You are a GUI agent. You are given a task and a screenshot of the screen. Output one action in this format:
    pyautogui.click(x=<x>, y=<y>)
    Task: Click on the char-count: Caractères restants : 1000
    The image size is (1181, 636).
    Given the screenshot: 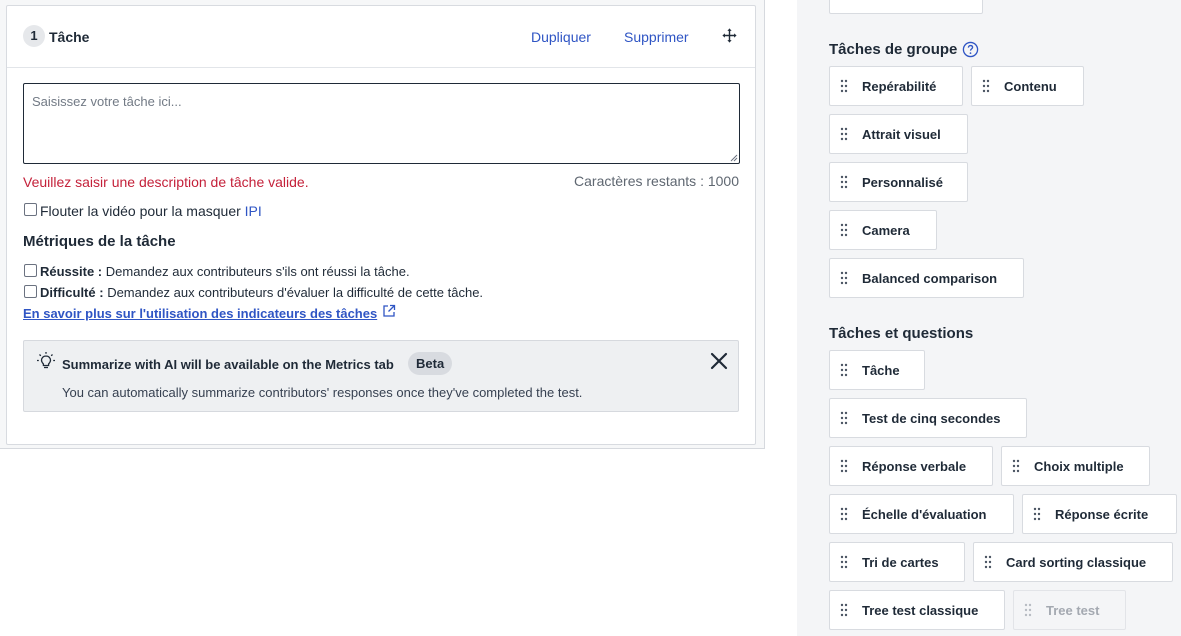 What is the action you would take?
    pyautogui.click(x=656, y=181)
    